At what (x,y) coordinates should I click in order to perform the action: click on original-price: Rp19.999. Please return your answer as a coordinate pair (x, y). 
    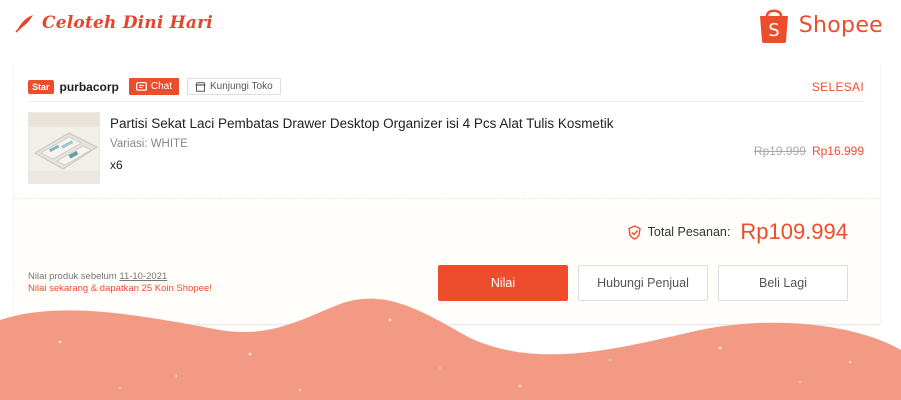
    Looking at the image, I should click on (779, 151).